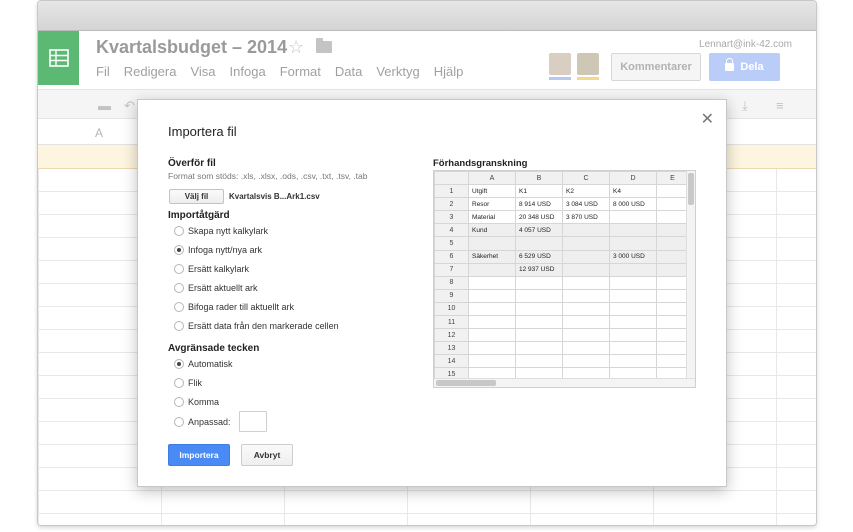 This screenshot has height=532, width=853. What do you see at coordinates (451, 243) in the screenshot?
I see `row-number: 5` at bounding box center [451, 243].